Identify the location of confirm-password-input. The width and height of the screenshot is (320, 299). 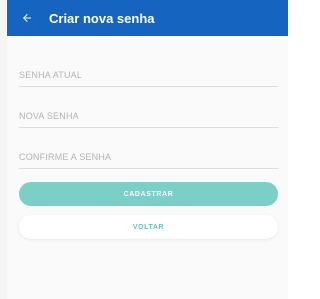
(148, 157).